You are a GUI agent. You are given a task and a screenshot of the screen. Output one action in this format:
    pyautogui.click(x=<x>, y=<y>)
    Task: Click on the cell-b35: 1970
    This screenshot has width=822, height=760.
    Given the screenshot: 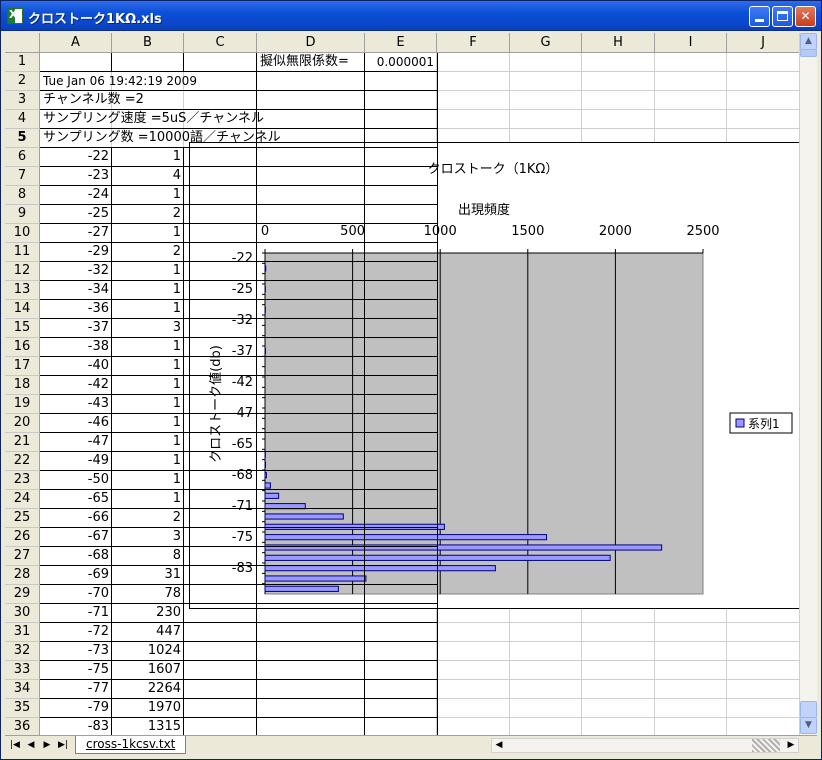 What is the action you would take?
    pyautogui.click(x=148, y=708)
    